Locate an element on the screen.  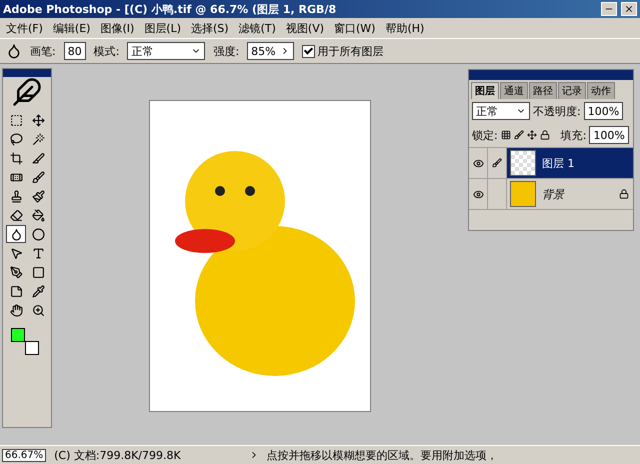
tool-button is located at coordinates (16, 234).